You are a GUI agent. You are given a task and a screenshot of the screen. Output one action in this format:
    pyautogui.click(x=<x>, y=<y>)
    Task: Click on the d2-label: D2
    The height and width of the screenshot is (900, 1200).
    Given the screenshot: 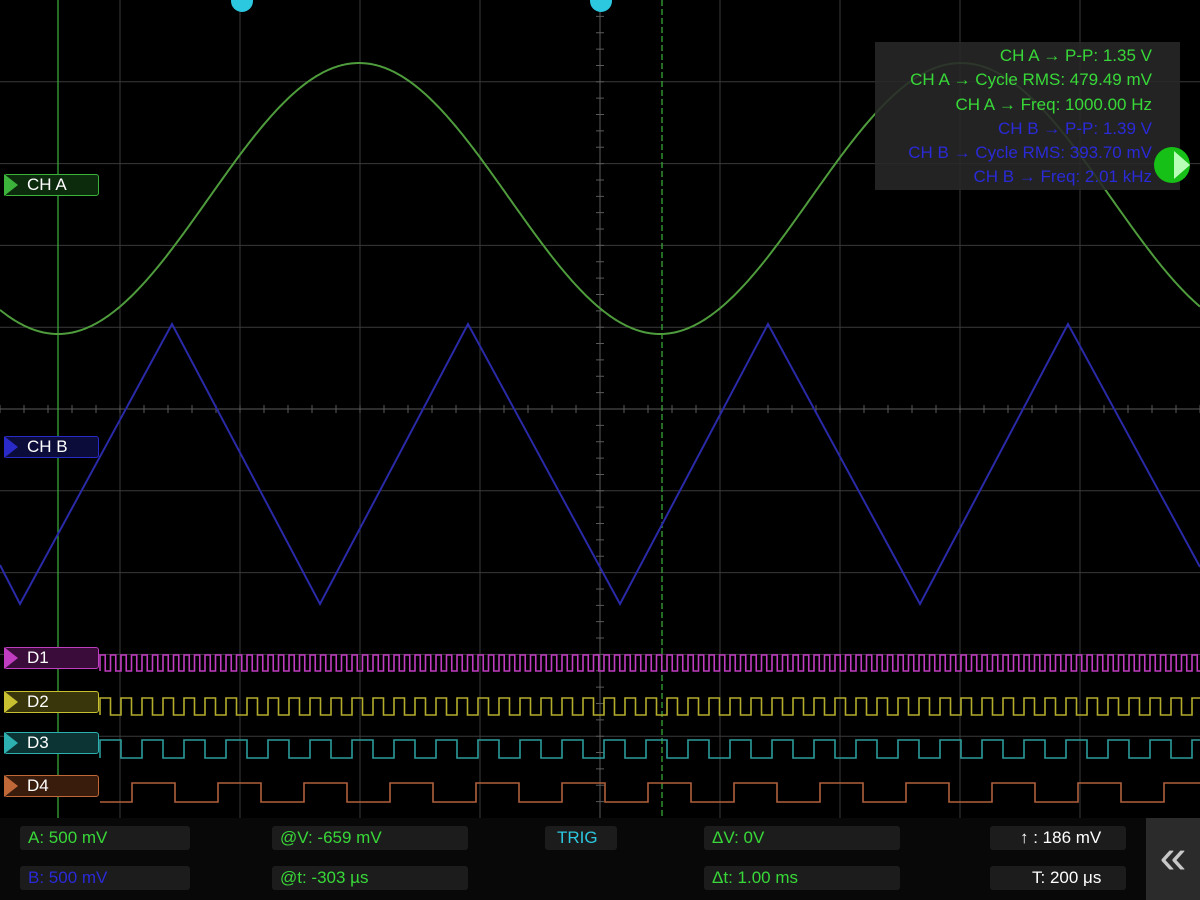 What is the action you would take?
    pyautogui.click(x=51, y=702)
    